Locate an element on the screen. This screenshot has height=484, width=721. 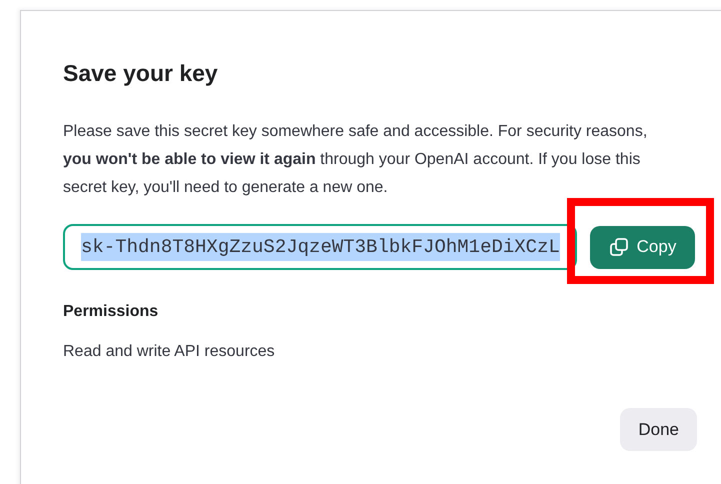
permissions-heading: Permissions is located at coordinates (111, 312).